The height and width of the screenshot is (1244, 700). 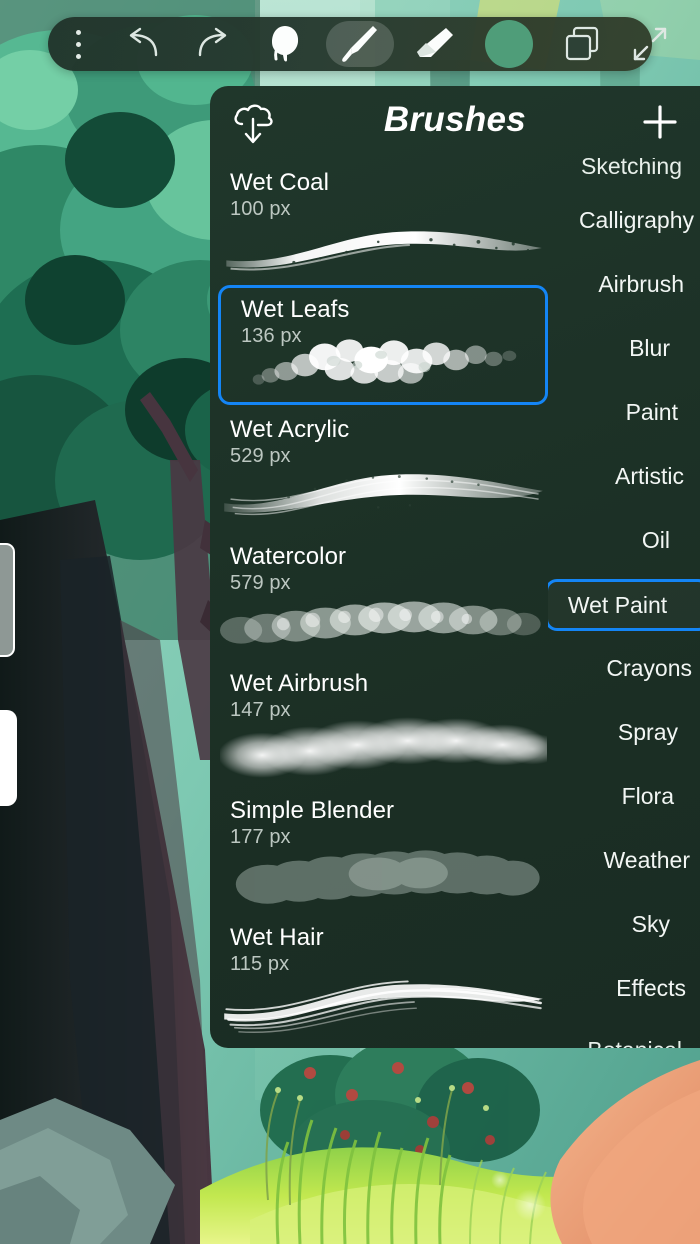 What do you see at coordinates (280, 182) in the screenshot?
I see `brush-name: Wet Coal` at bounding box center [280, 182].